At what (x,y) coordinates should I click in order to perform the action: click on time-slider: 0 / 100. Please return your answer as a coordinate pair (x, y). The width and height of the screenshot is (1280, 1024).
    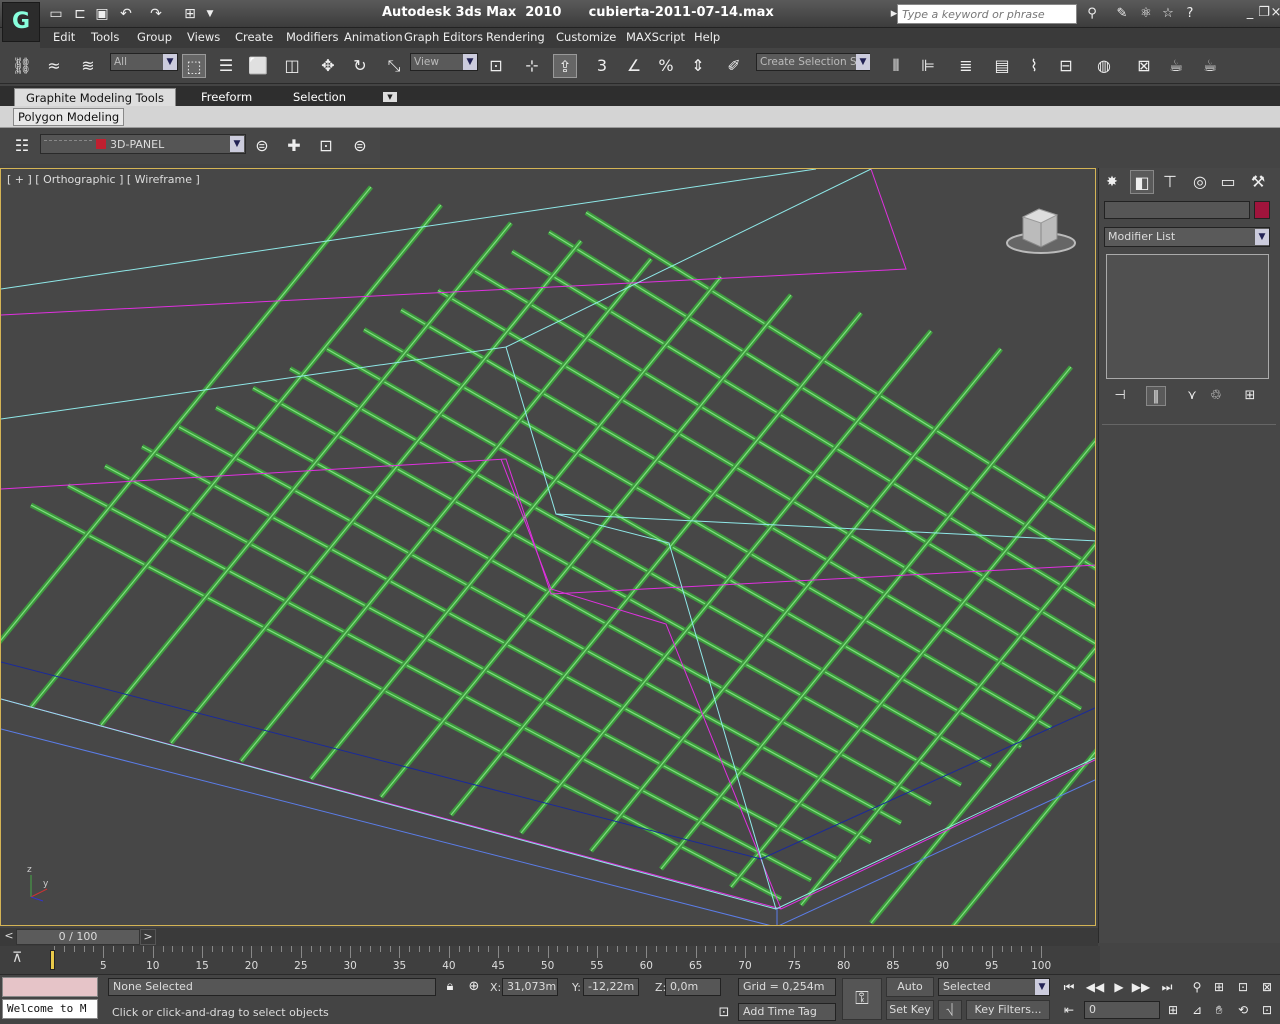
    Looking at the image, I should click on (78, 937).